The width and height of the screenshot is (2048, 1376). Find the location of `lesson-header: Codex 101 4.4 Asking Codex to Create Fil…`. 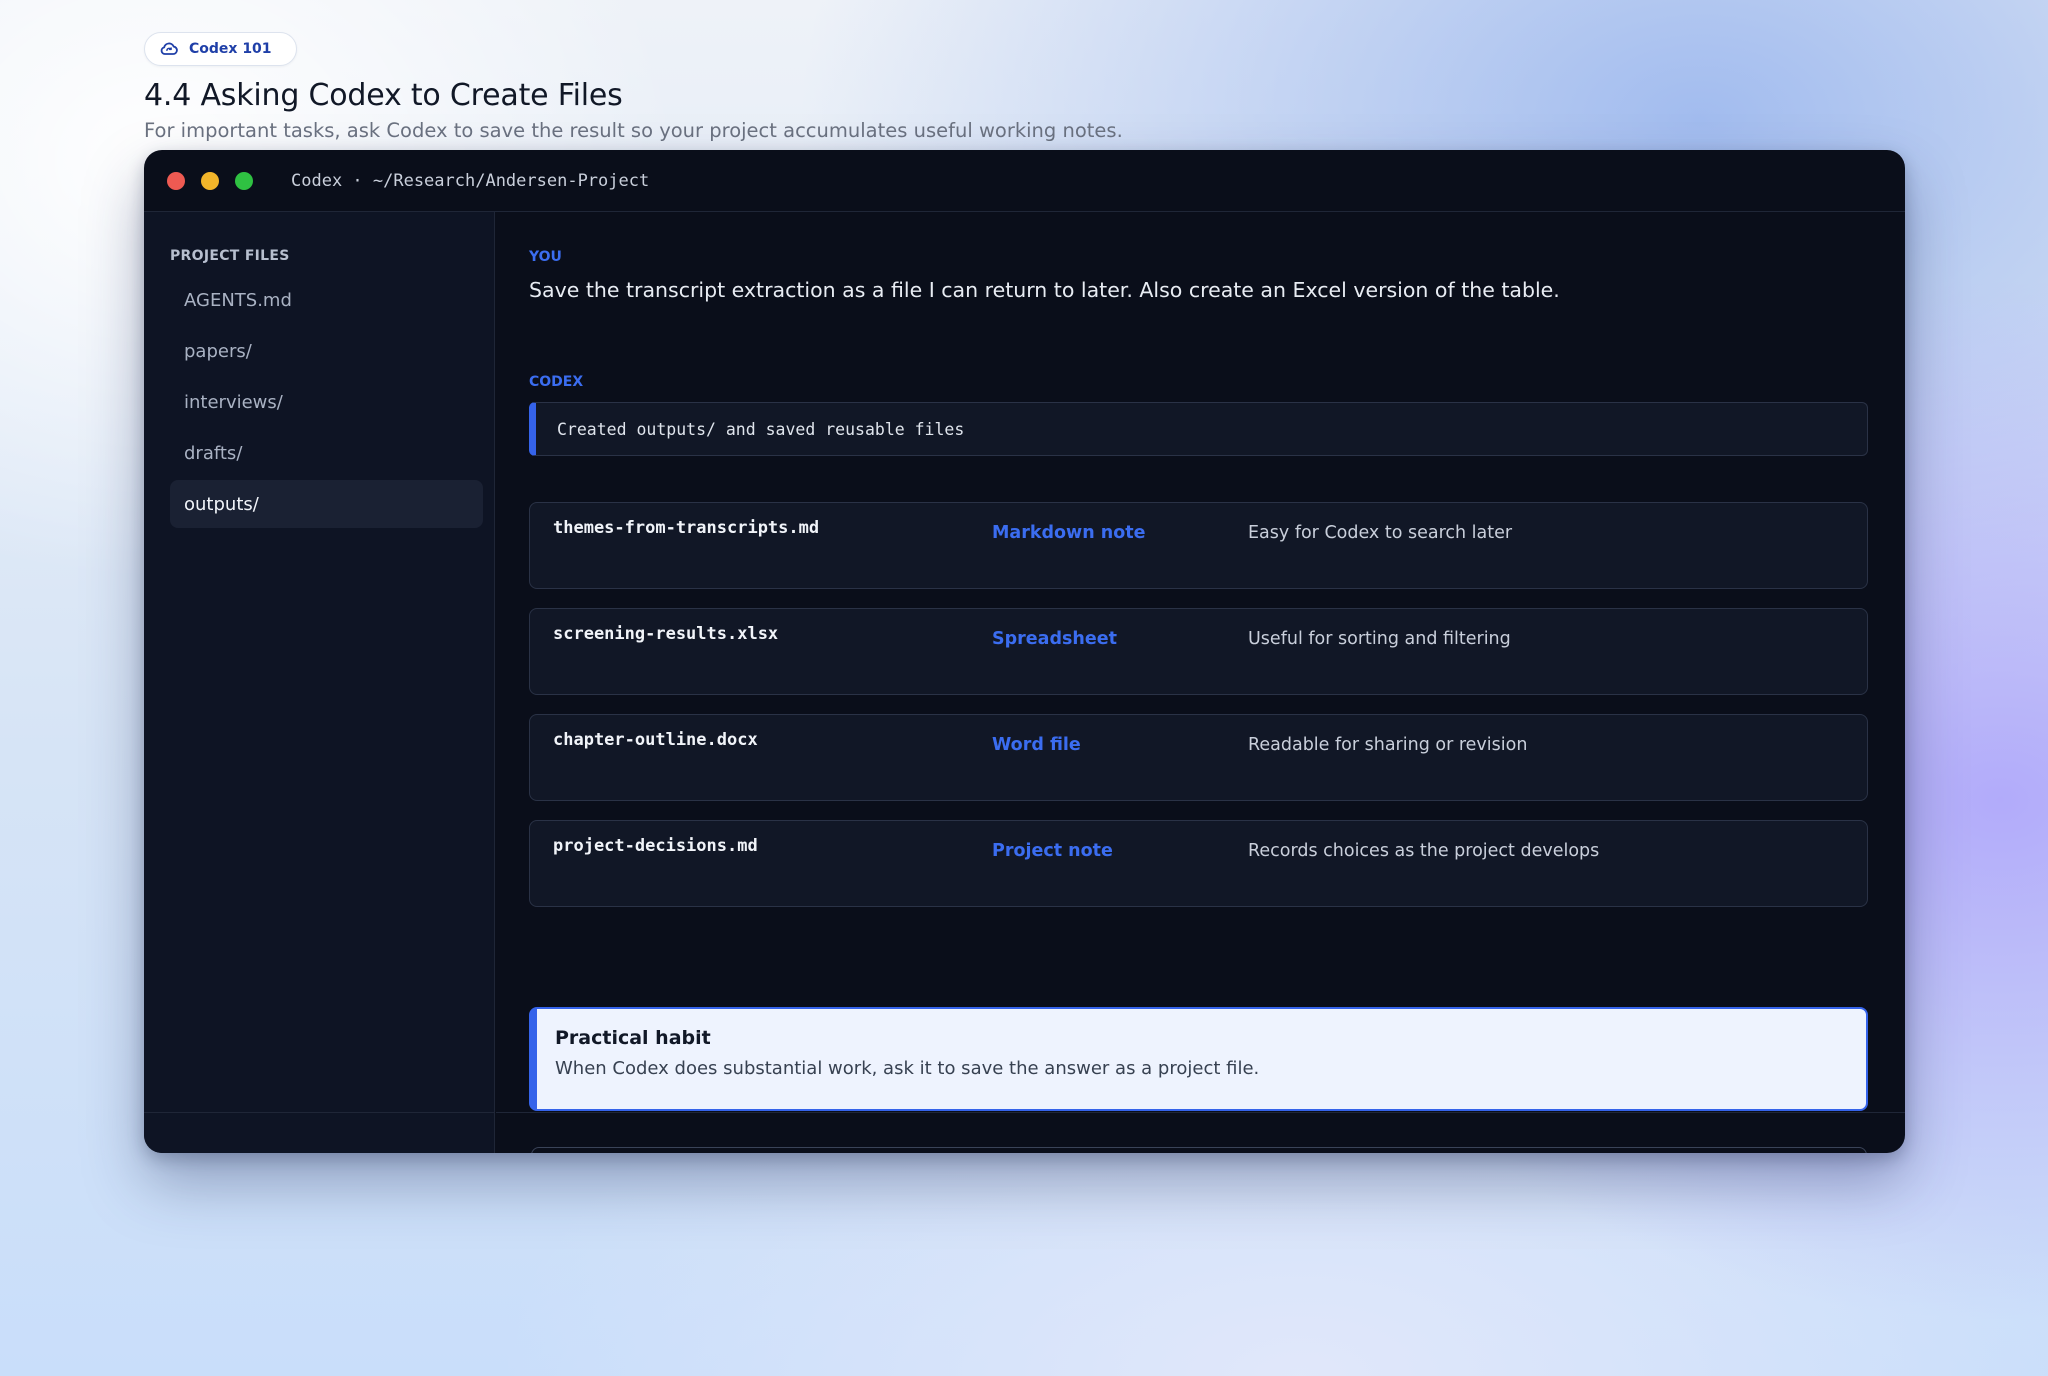

lesson-header: Codex 101 4.4 Asking Codex to Create Fil… is located at coordinates (633, 87).